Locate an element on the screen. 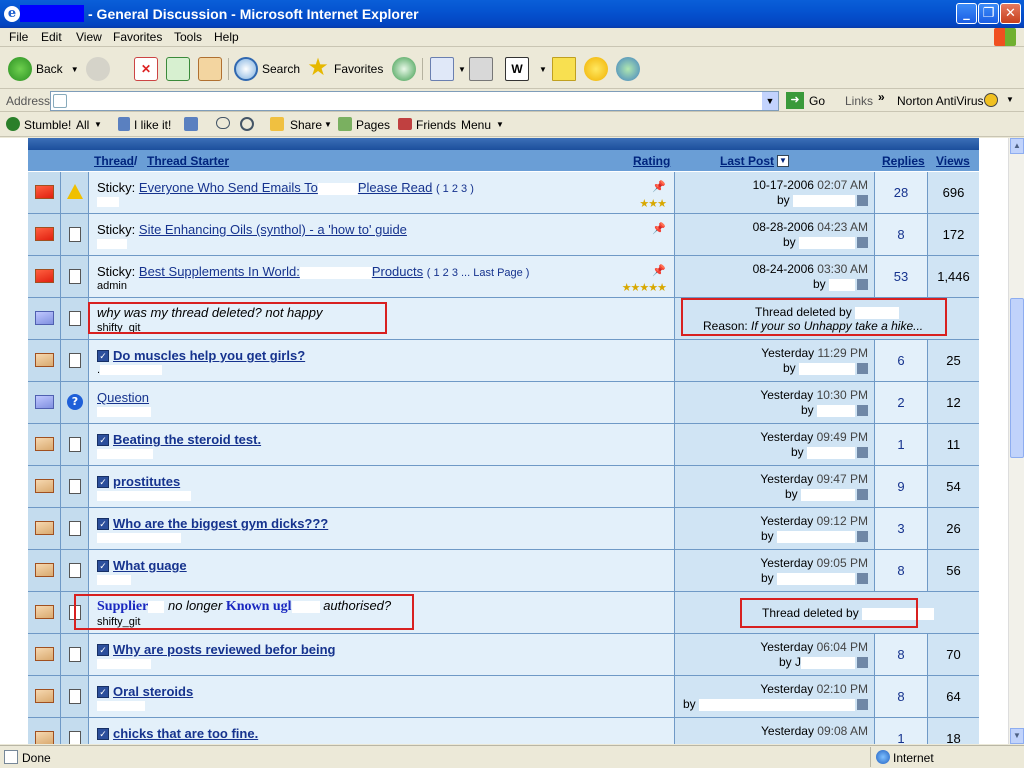 This screenshot has height=768, width=1024. pages-button: Pages is located at coordinates (373, 125).